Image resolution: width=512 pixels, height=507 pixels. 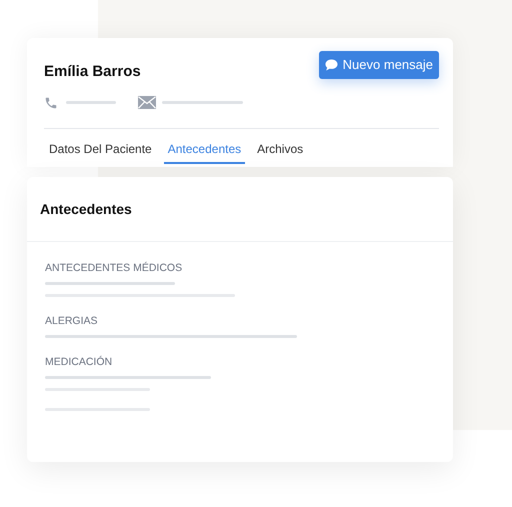 What do you see at coordinates (147, 102) in the screenshot?
I see `envelope-icon` at bounding box center [147, 102].